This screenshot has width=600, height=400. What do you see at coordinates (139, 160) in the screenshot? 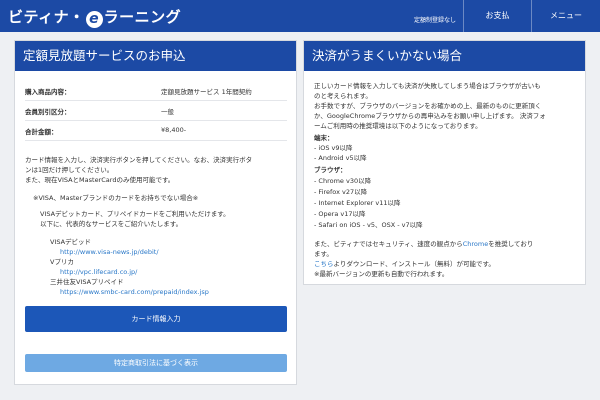
I see `card-notice-line: カード情報を入力し、決済実行ボタンを押してください。なお、決済実行ボタ` at bounding box center [139, 160].